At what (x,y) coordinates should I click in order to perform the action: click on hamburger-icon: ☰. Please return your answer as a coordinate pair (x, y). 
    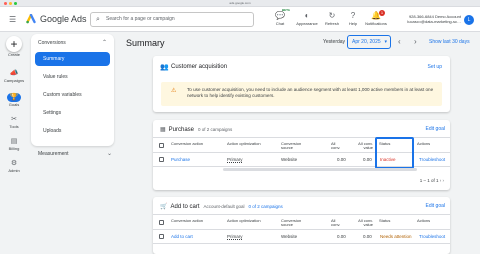
    Looking at the image, I should click on (12, 19).